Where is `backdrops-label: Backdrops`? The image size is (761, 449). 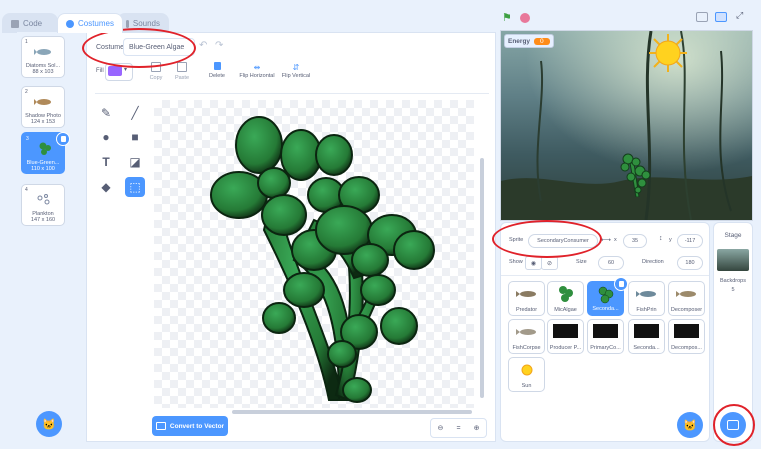 backdrops-label: Backdrops is located at coordinates (733, 281).